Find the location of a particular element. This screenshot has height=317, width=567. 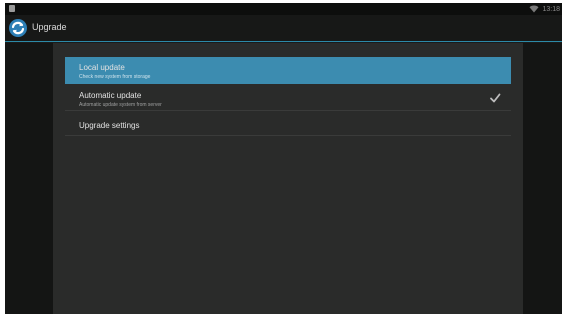

pref-summary: Check new system from storage is located at coordinates (115, 77).